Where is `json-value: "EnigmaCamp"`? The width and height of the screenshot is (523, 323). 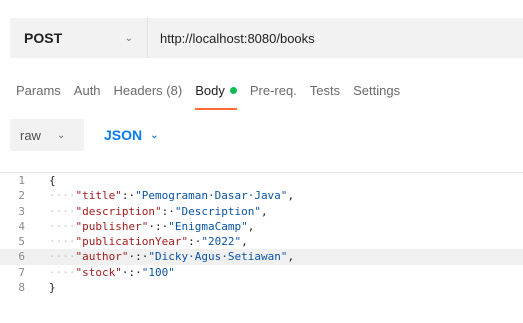
json-value: "EnigmaCamp" is located at coordinates (208, 226).